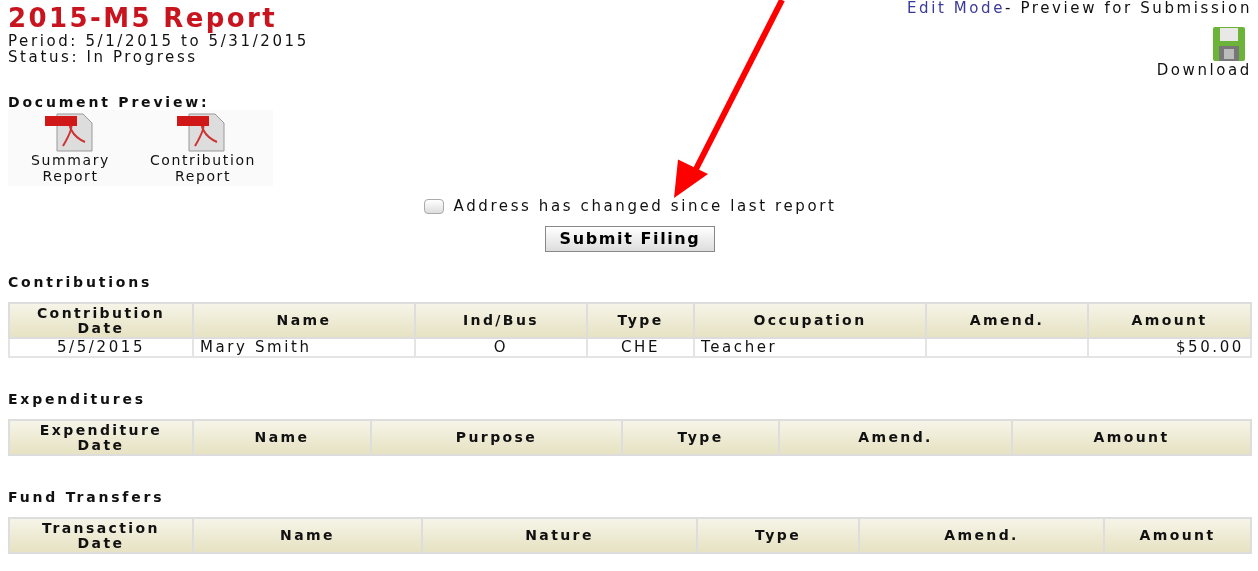 The height and width of the screenshot is (571, 1258). I want to click on column-header: Occupation, so click(810, 320).